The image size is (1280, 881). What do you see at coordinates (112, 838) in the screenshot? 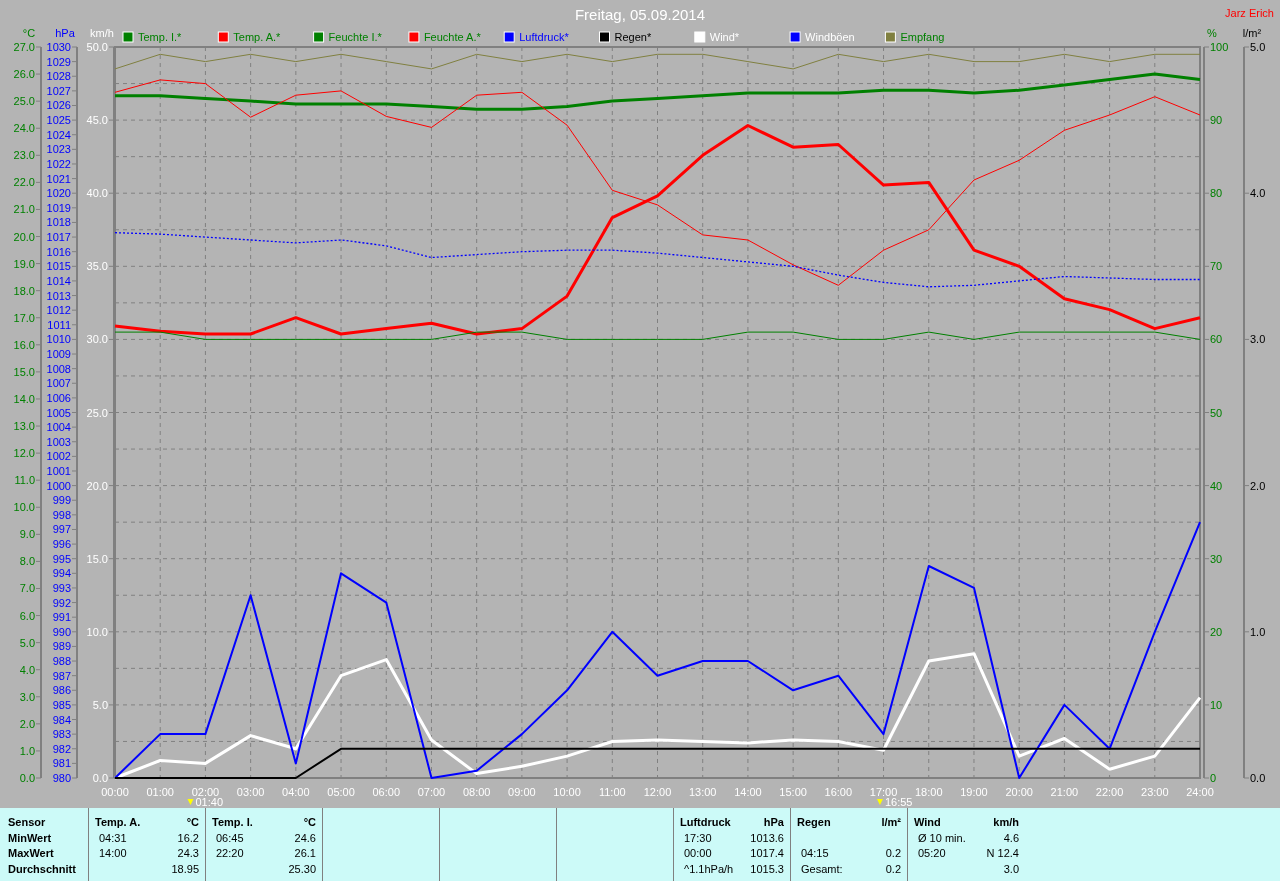
I see `time-cell-text: 04:31` at bounding box center [112, 838].